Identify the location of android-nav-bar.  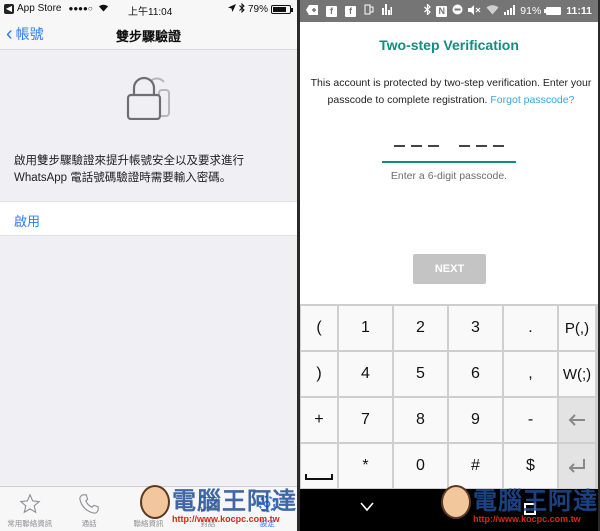
(449, 510).